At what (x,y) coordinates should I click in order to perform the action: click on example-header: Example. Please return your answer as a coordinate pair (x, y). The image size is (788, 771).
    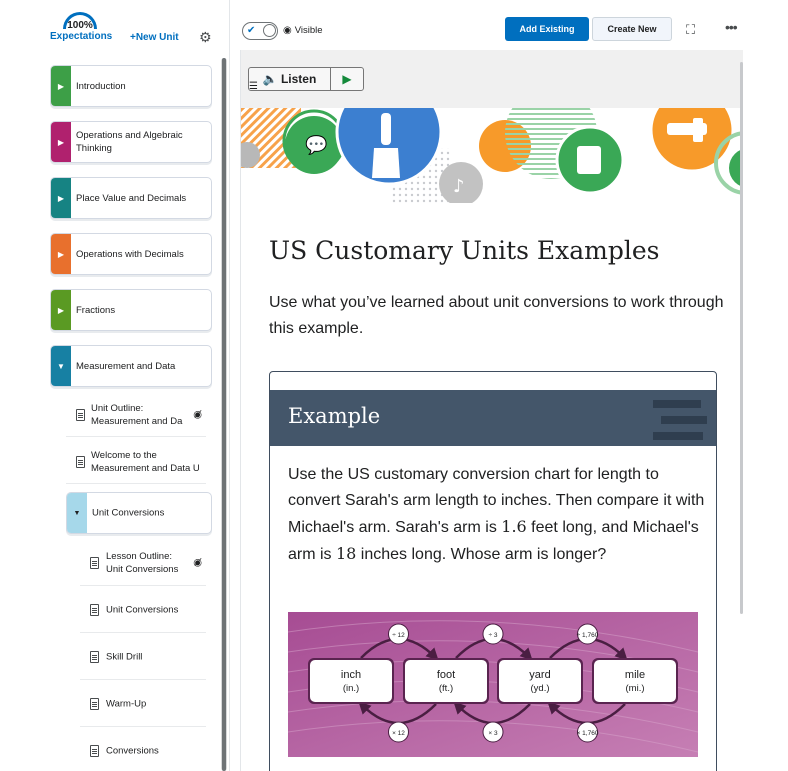
    Looking at the image, I should click on (493, 418).